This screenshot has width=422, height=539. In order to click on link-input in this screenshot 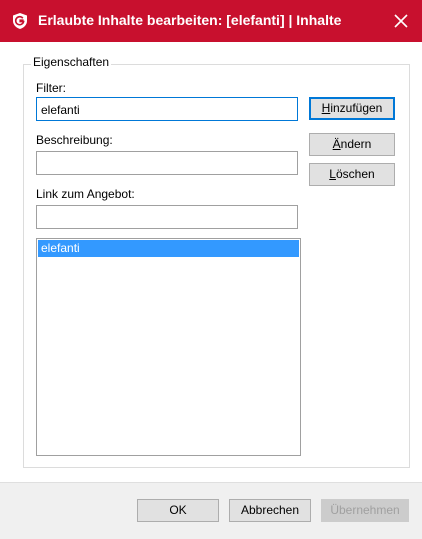, I will do `click(167, 217)`.